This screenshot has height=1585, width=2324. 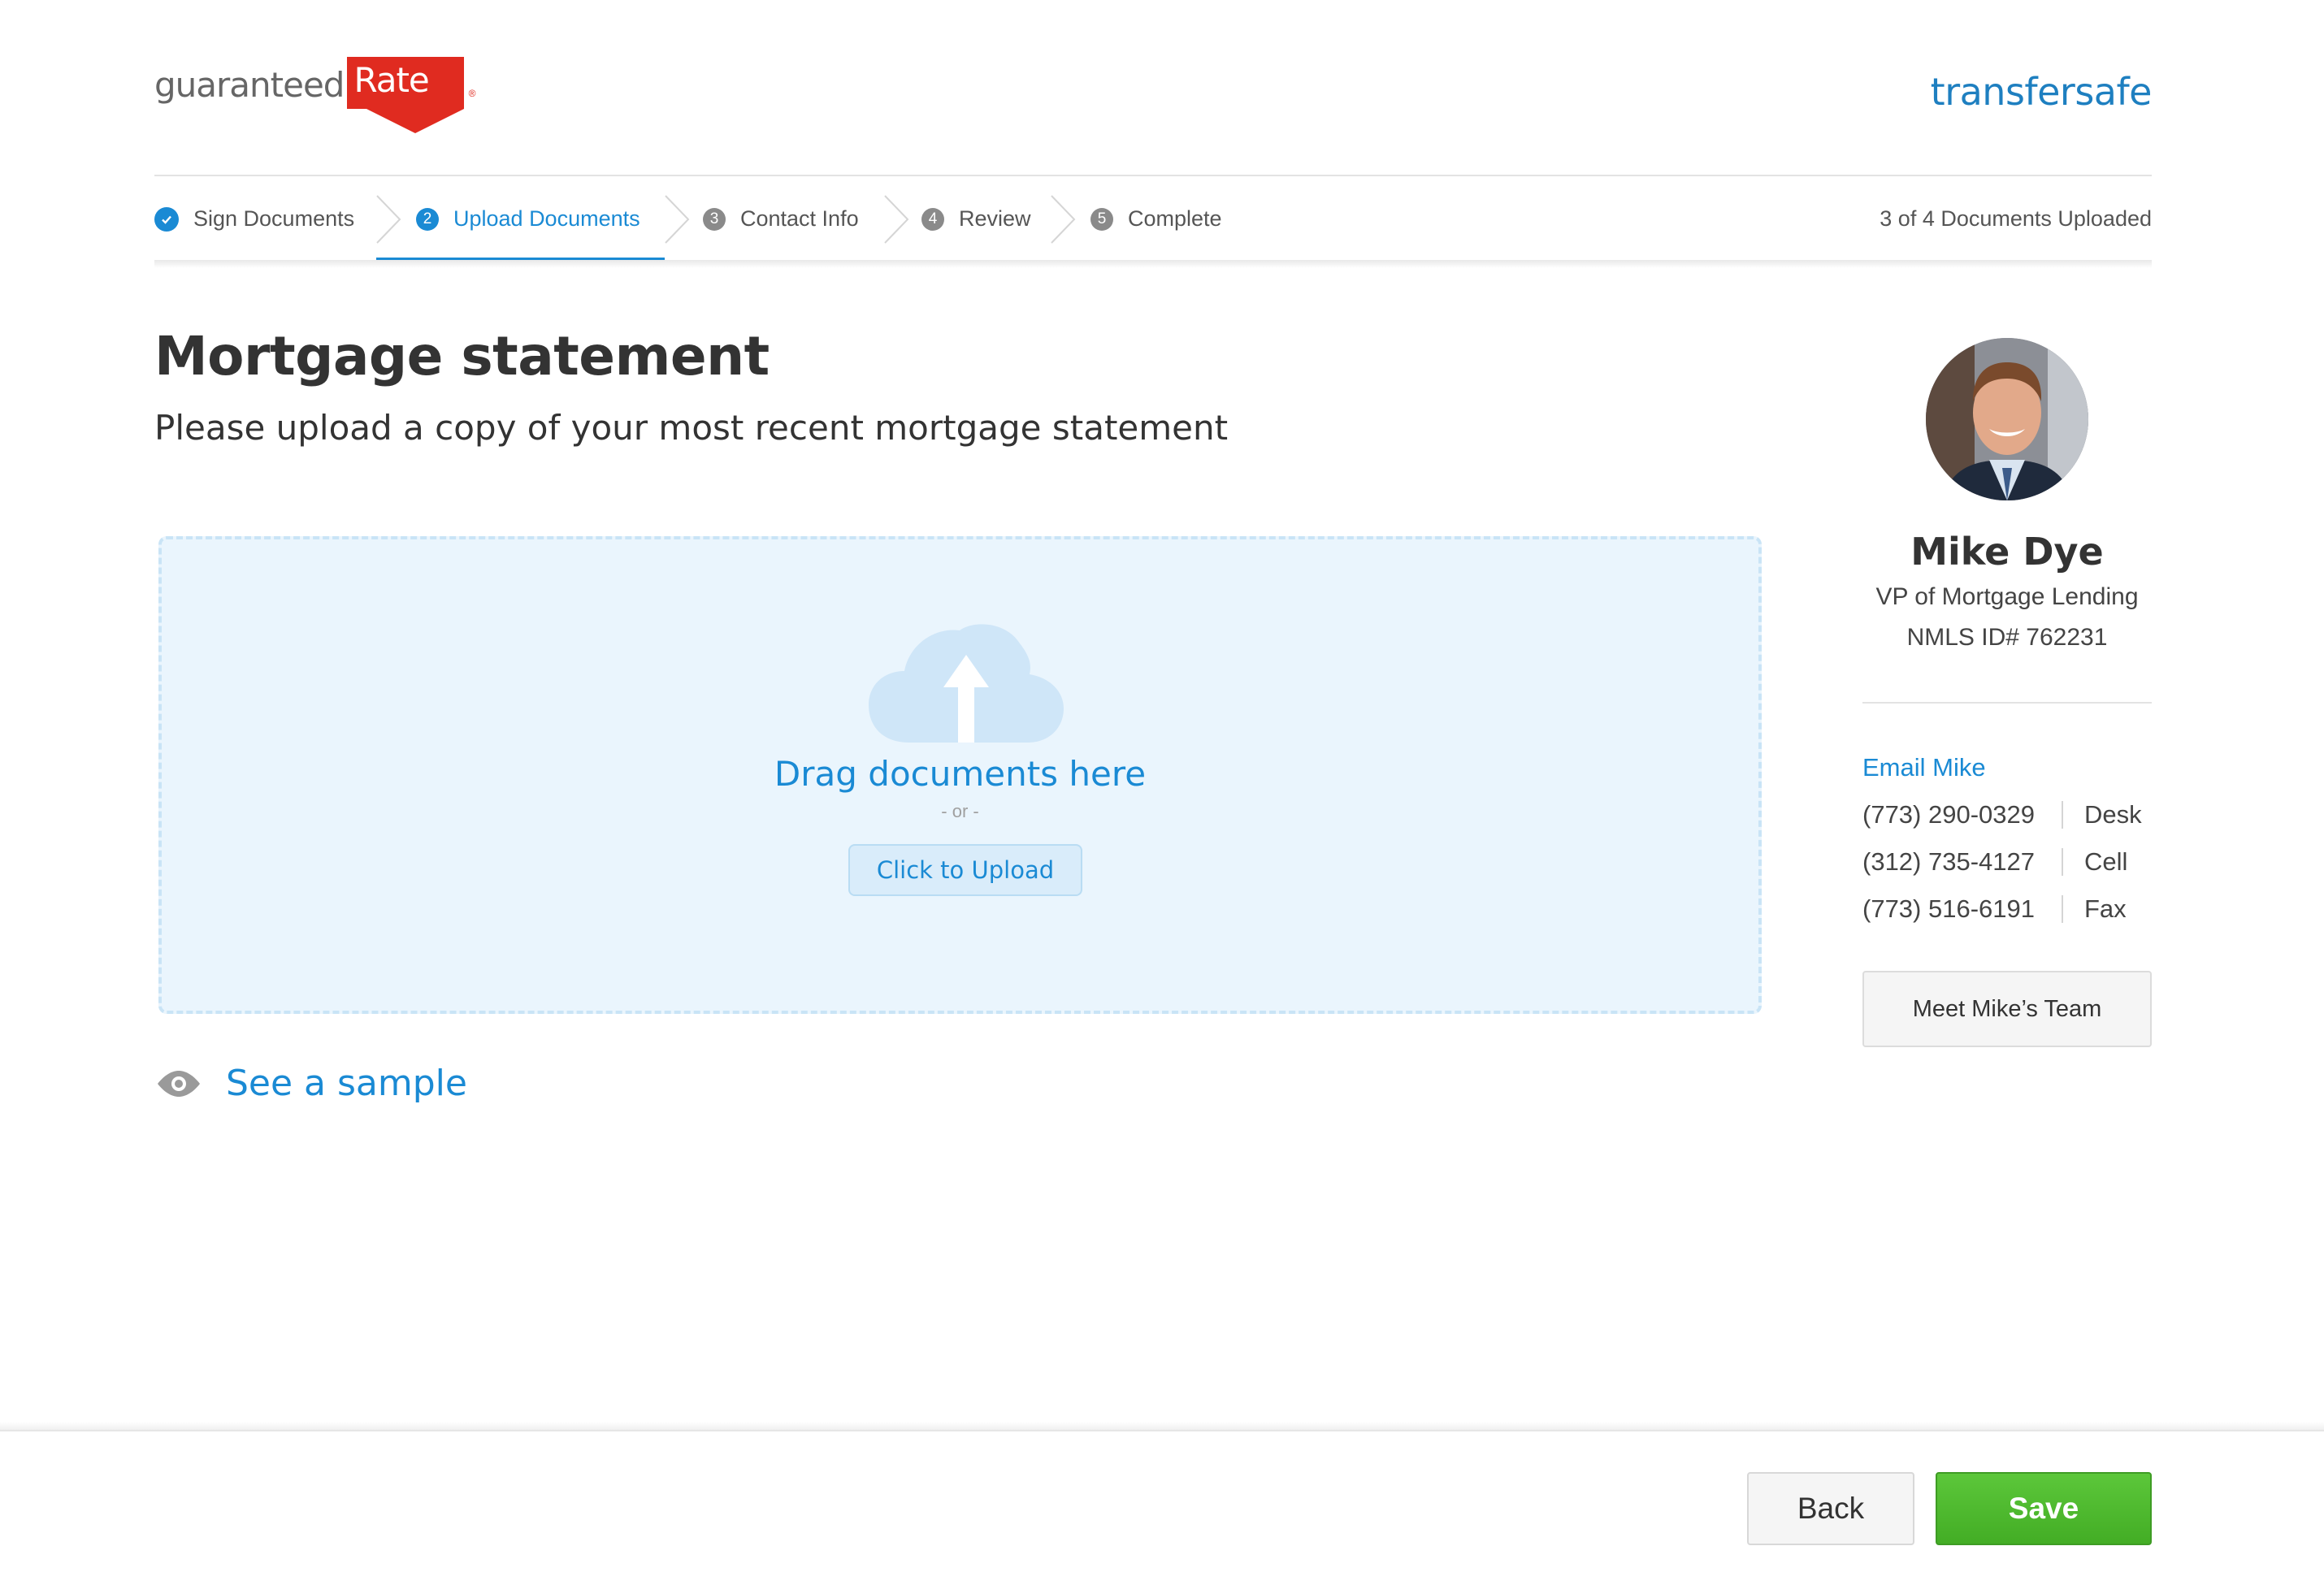 I want to click on step-label: Complete, so click(x=1175, y=218).